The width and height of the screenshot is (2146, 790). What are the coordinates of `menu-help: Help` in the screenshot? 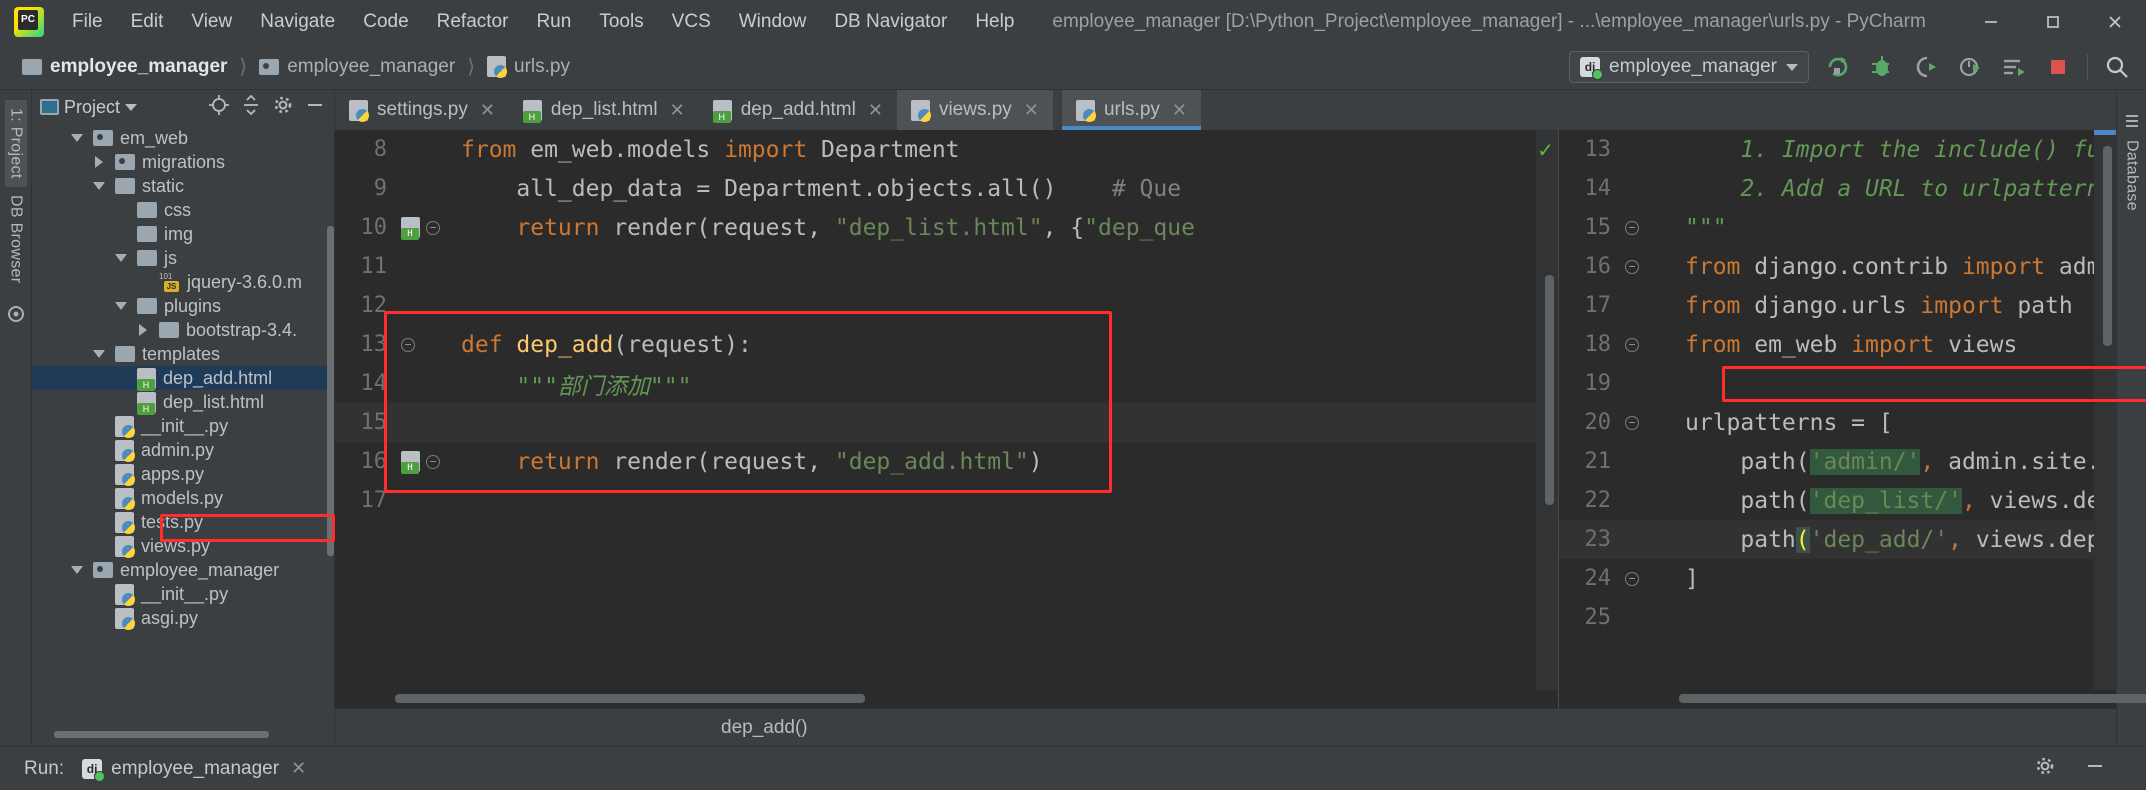 It's located at (994, 22).